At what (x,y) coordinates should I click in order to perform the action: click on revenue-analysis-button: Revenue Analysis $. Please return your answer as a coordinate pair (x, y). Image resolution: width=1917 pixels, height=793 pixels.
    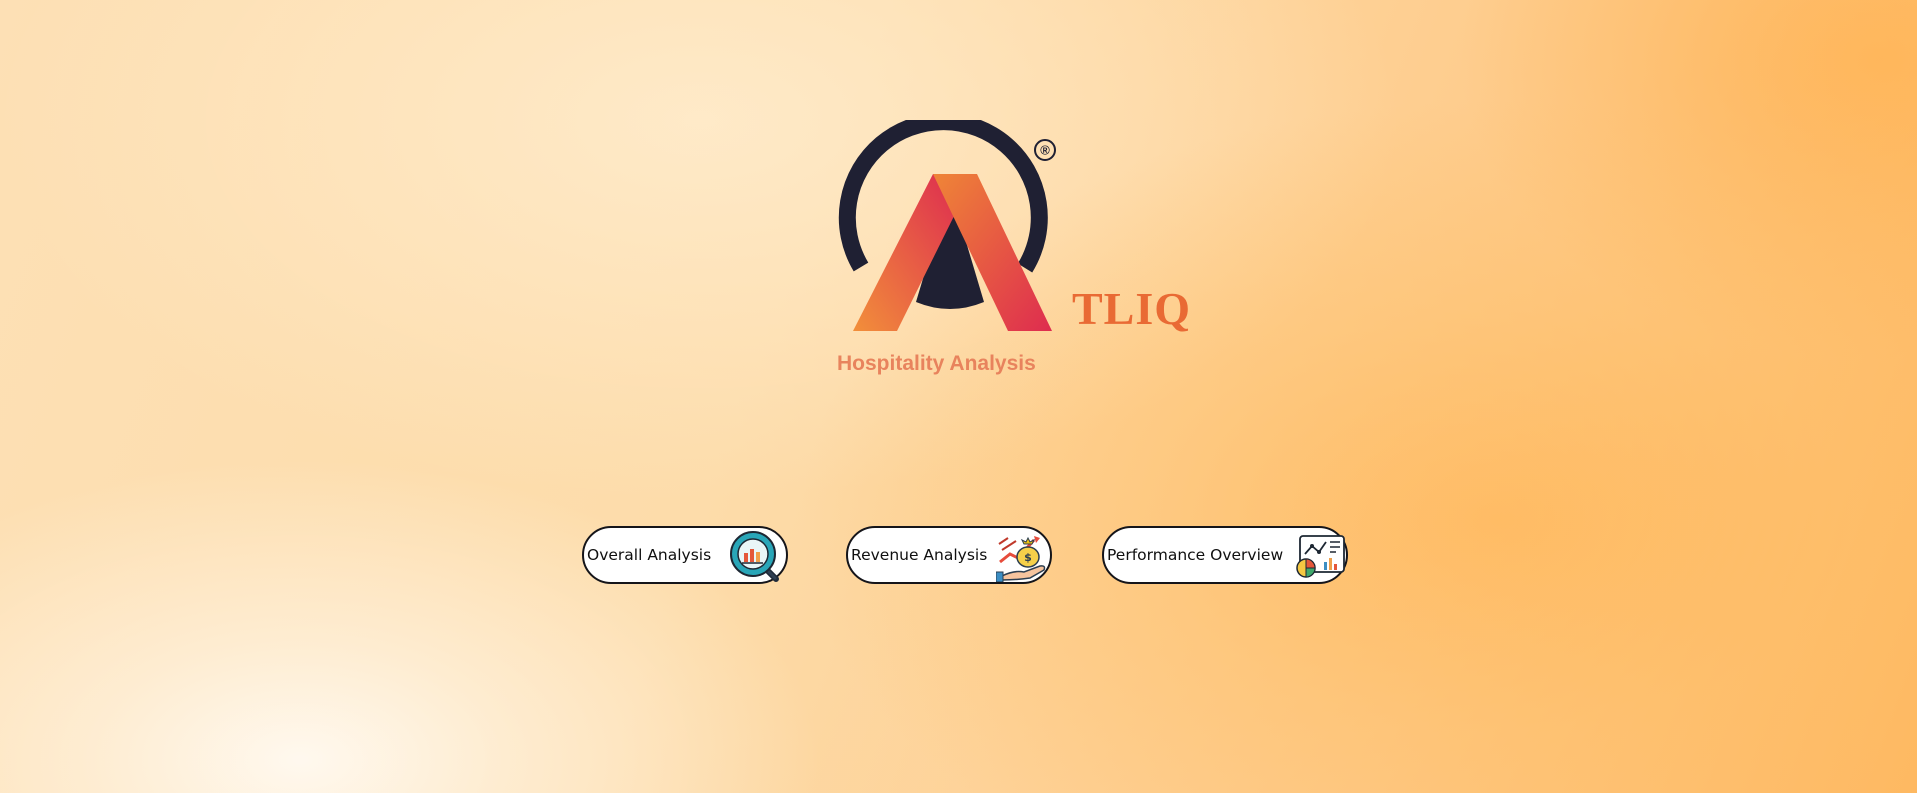
    Looking at the image, I should click on (949, 555).